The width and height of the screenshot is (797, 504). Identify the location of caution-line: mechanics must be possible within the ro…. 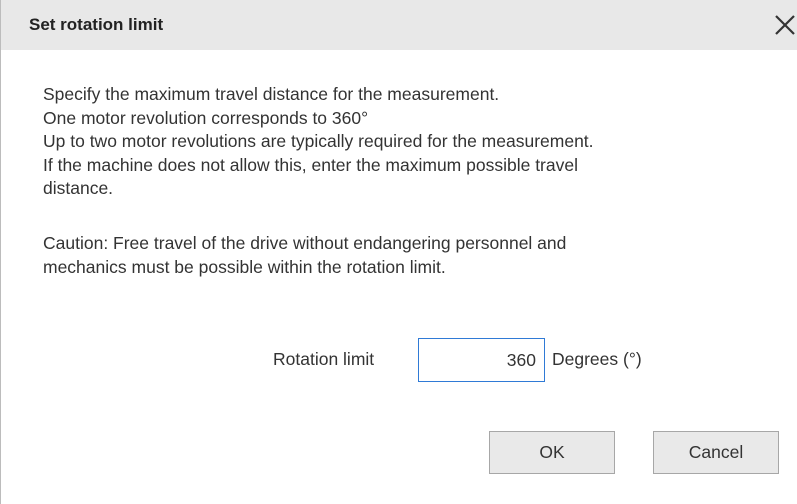
(244, 266).